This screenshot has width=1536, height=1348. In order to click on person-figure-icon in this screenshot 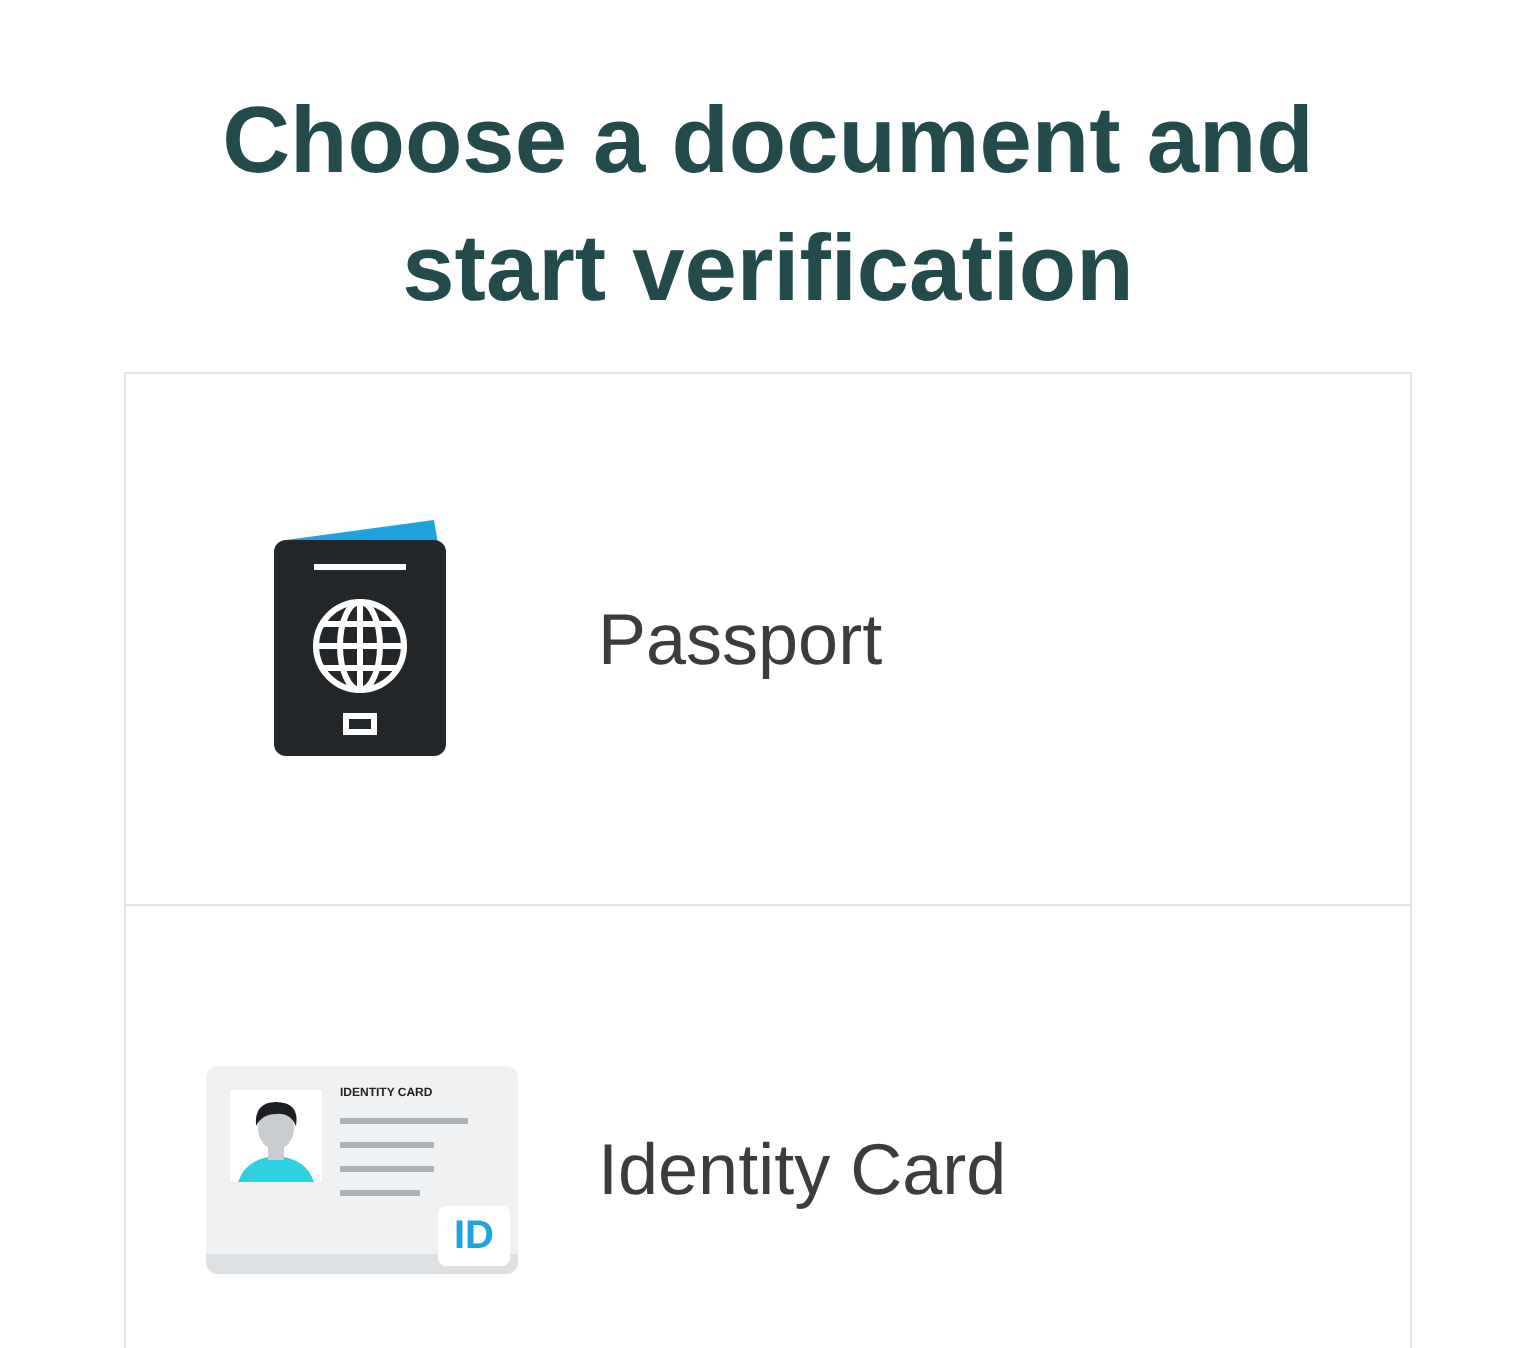, I will do `click(276, 1136)`.